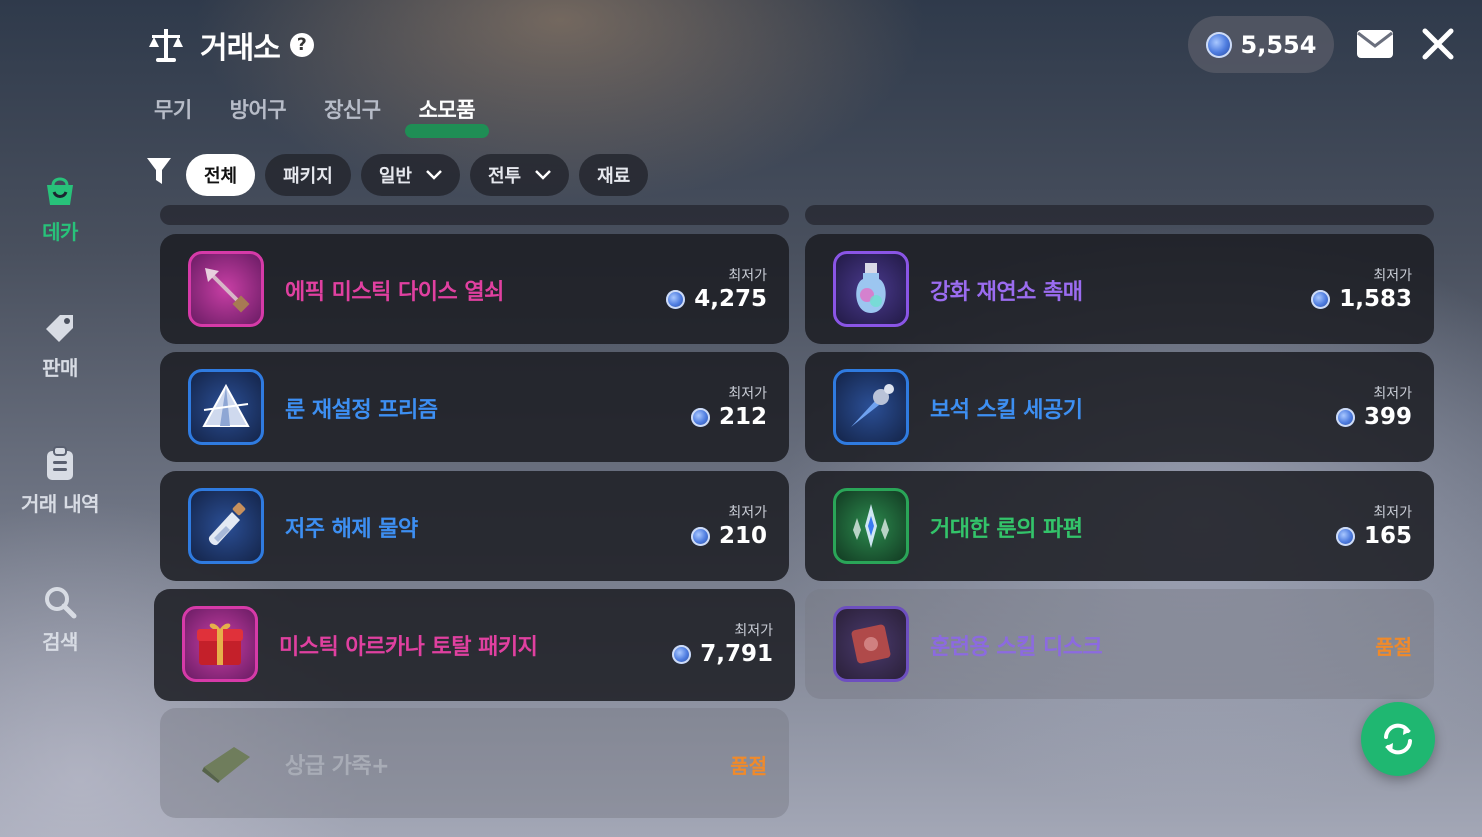 The height and width of the screenshot is (837, 1482). I want to click on item-name: 미스틱 아르카나 토탈 패키지, so click(408, 647).